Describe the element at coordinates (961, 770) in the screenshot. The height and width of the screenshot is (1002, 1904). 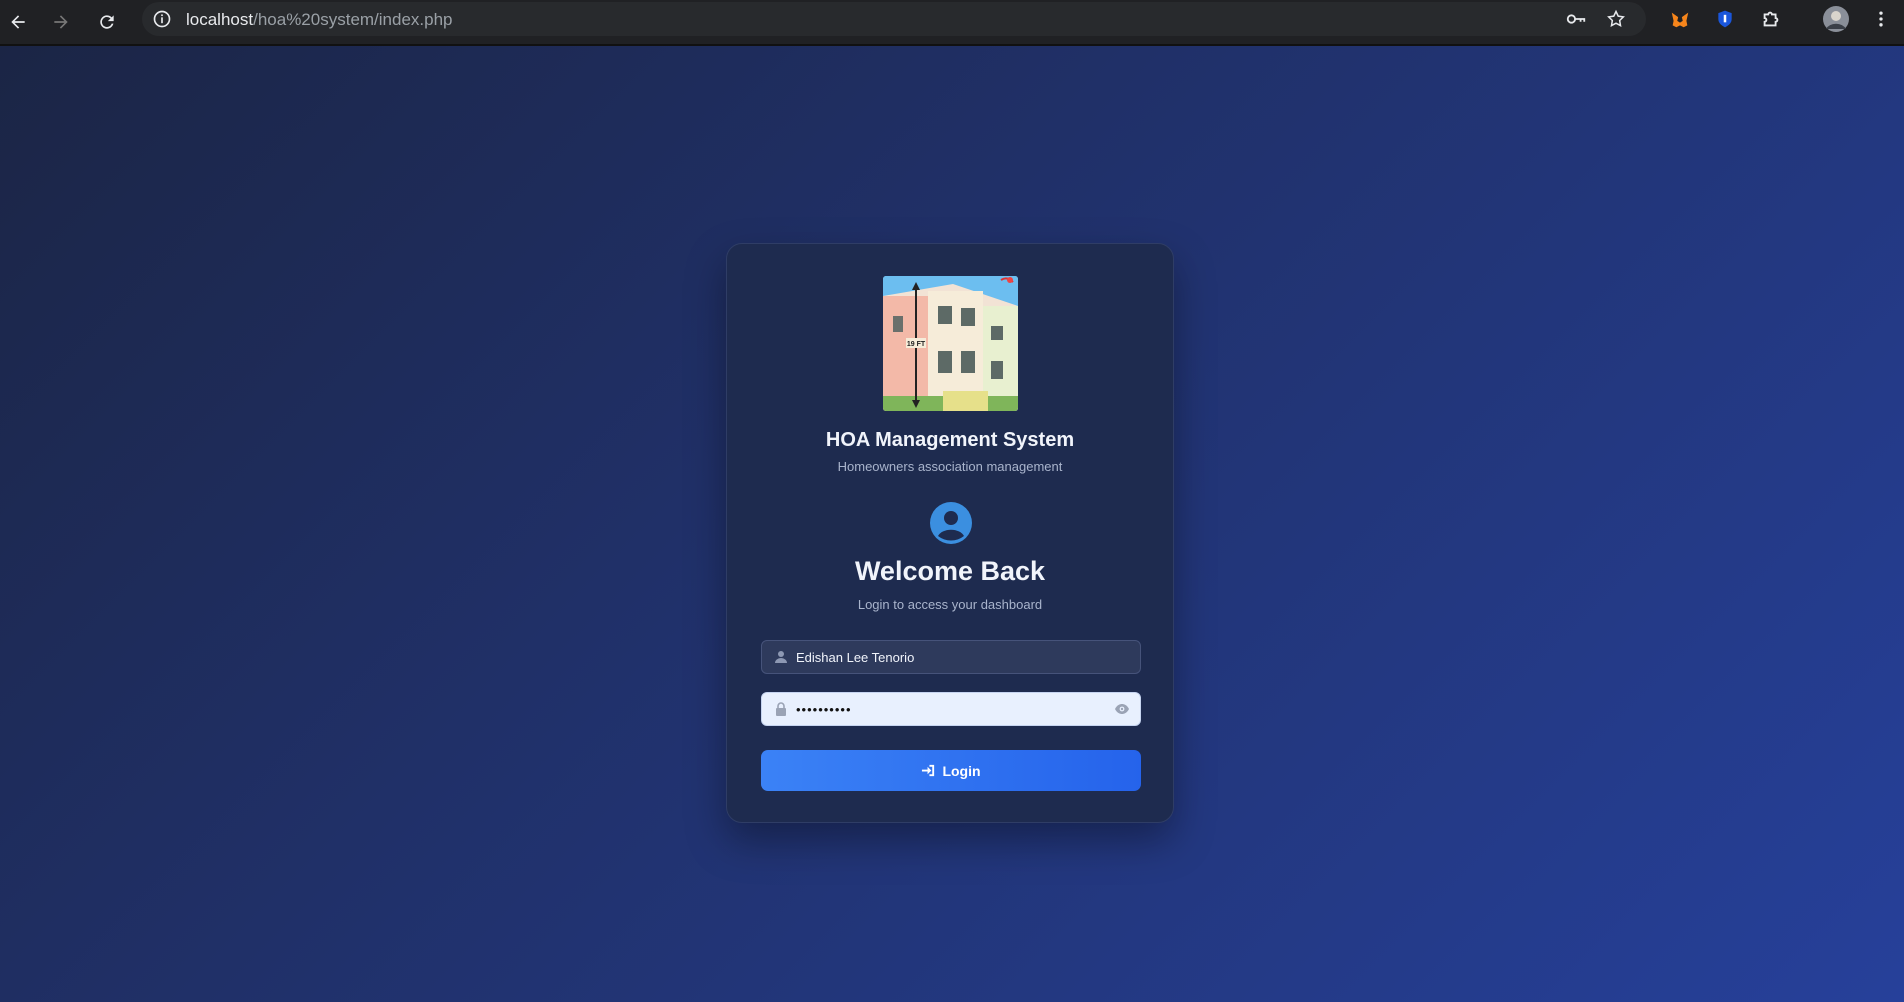
I see `login-button-label: Login` at that location.